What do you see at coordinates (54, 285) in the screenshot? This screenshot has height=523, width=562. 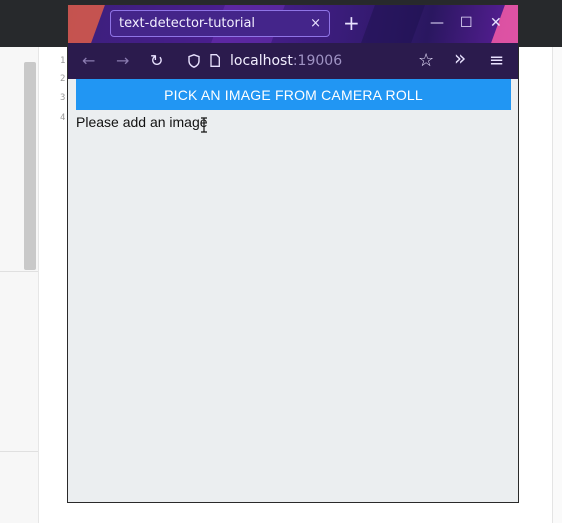 I see `editor-line-gutter: 1 2 3 4` at bounding box center [54, 285].